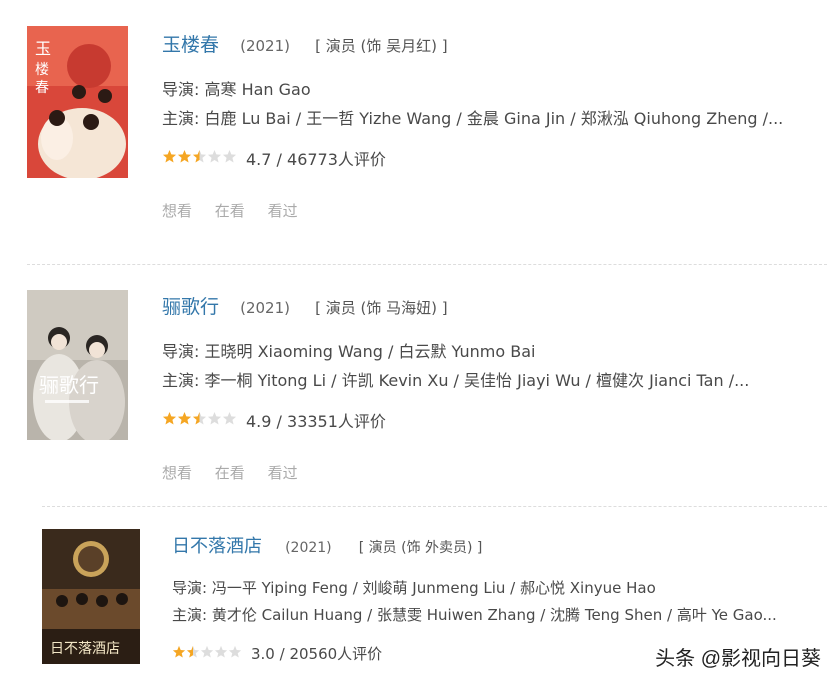 The height and width of the screenshot is (684, 839). Describe the element at coordinates (217, 546) in the screenshot. I see `movie-title-link: 日不落酒店` at that location.